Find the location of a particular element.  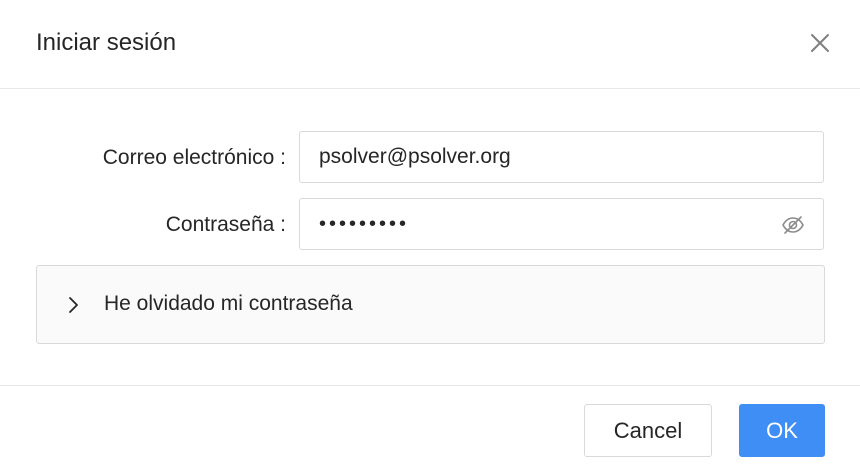

password-field-container is located at coordinates (561, 224).